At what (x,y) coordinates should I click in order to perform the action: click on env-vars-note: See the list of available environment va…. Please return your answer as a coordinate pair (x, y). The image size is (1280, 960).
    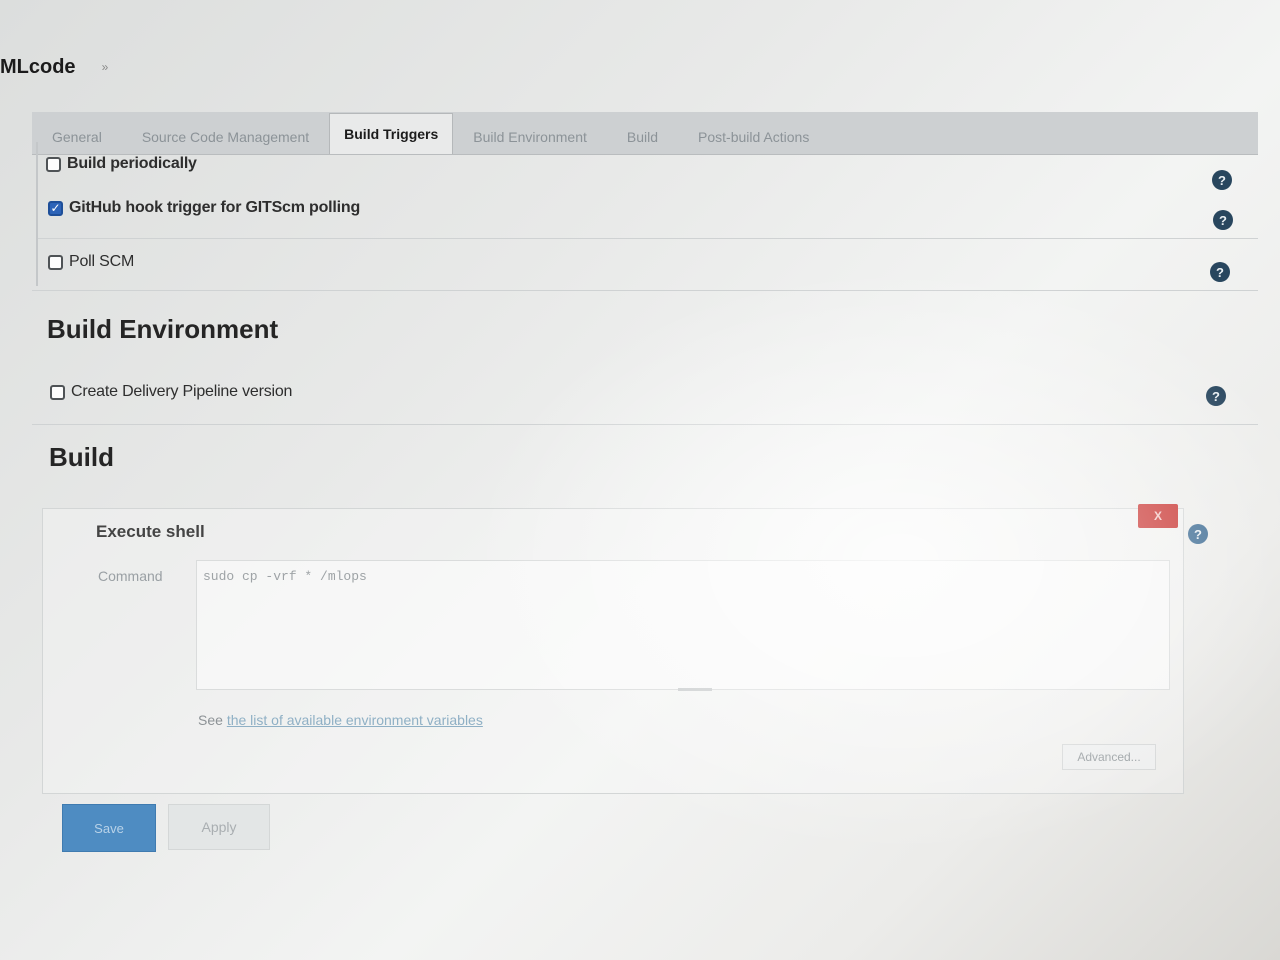
    Looking at the image, I should click on (340, 720).